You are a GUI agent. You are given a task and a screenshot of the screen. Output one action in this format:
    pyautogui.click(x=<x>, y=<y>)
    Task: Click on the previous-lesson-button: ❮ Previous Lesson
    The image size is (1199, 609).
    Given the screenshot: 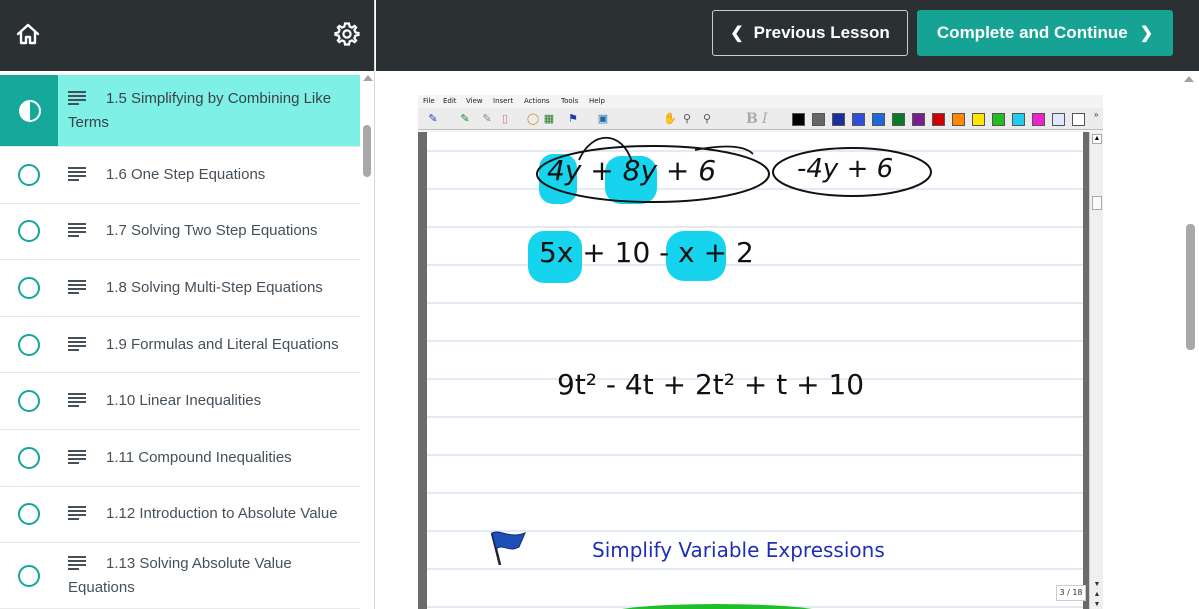 What is the action you would take?
    pyautogui.click(x=810, y=33)
    